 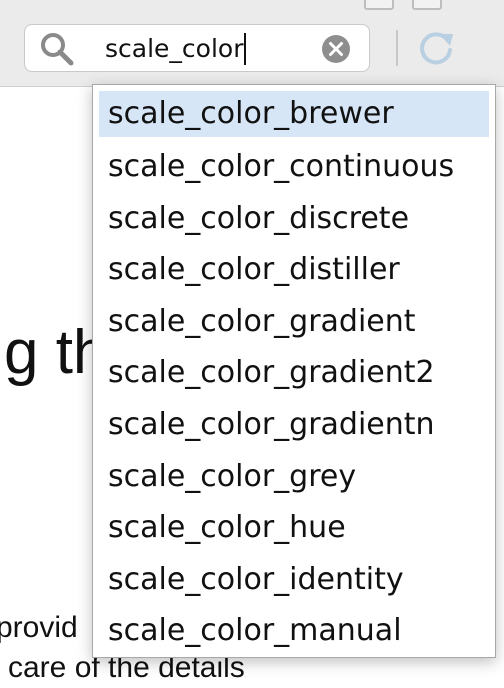 I want to click on window-button-right, so click(x=427, y=5).